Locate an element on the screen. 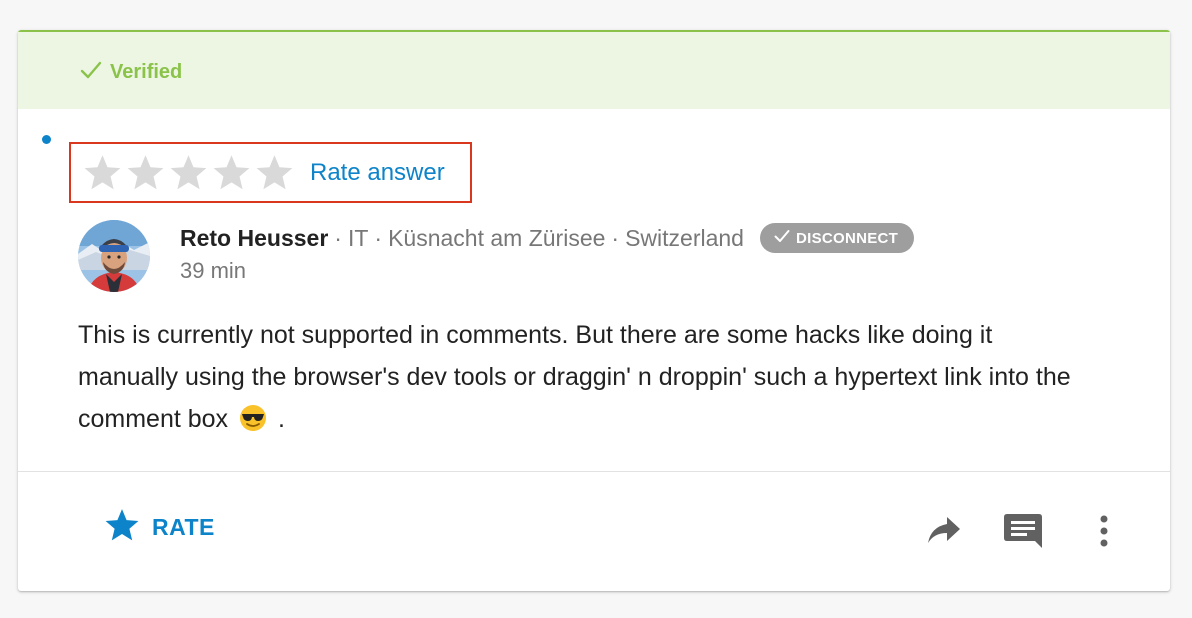 The image size is (1192, 618). unread-indicator is located at coordinates (46, 139).